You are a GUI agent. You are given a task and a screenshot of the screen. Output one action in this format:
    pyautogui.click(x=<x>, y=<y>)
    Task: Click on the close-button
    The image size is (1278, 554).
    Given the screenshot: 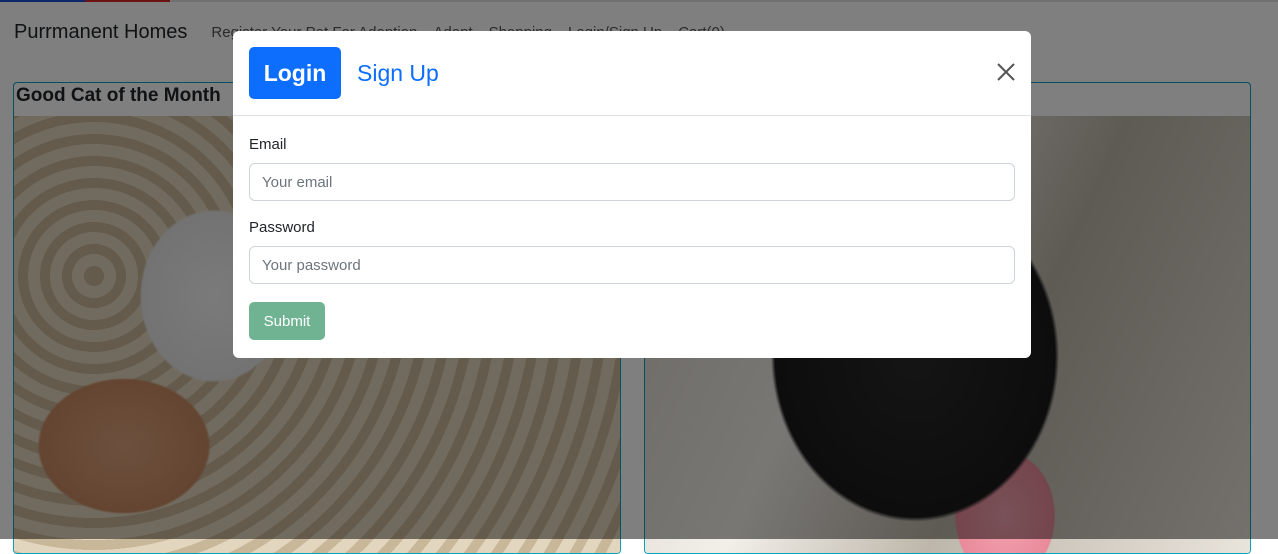 What is the action you would take?
    pyautogui.click(x=1006, y=72)
    